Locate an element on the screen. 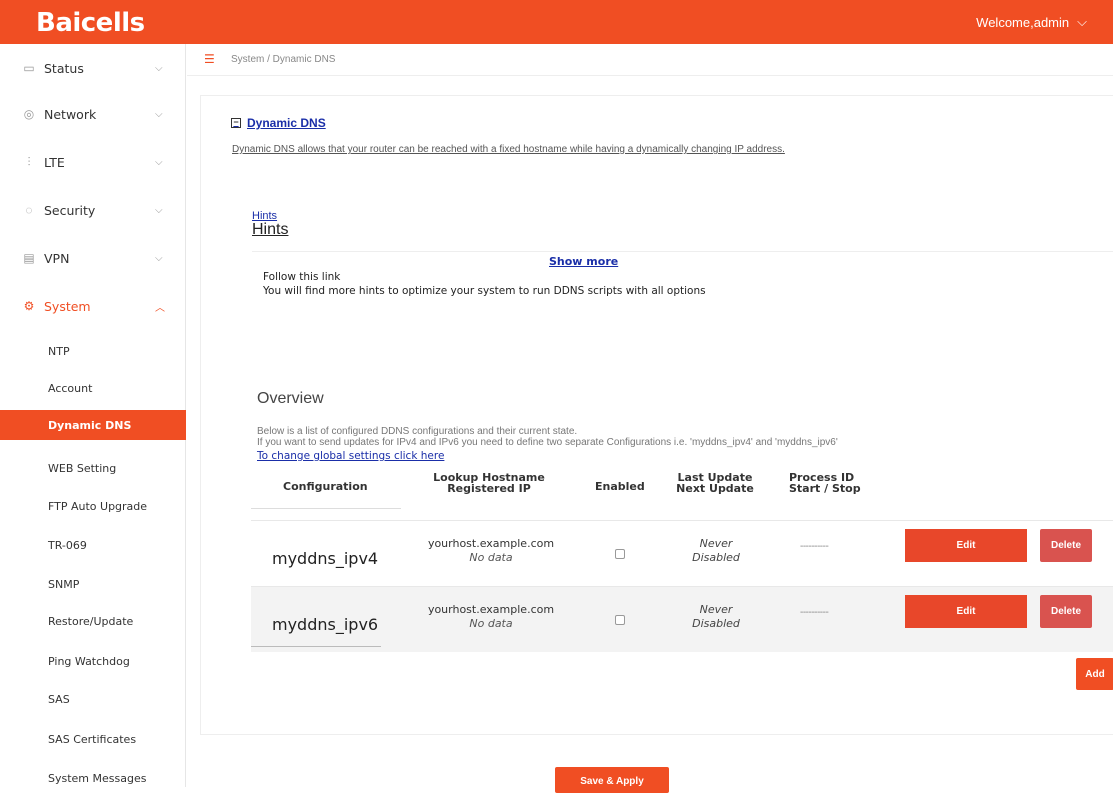  globe-icon: ◎ is located at coordinates (29, 114).